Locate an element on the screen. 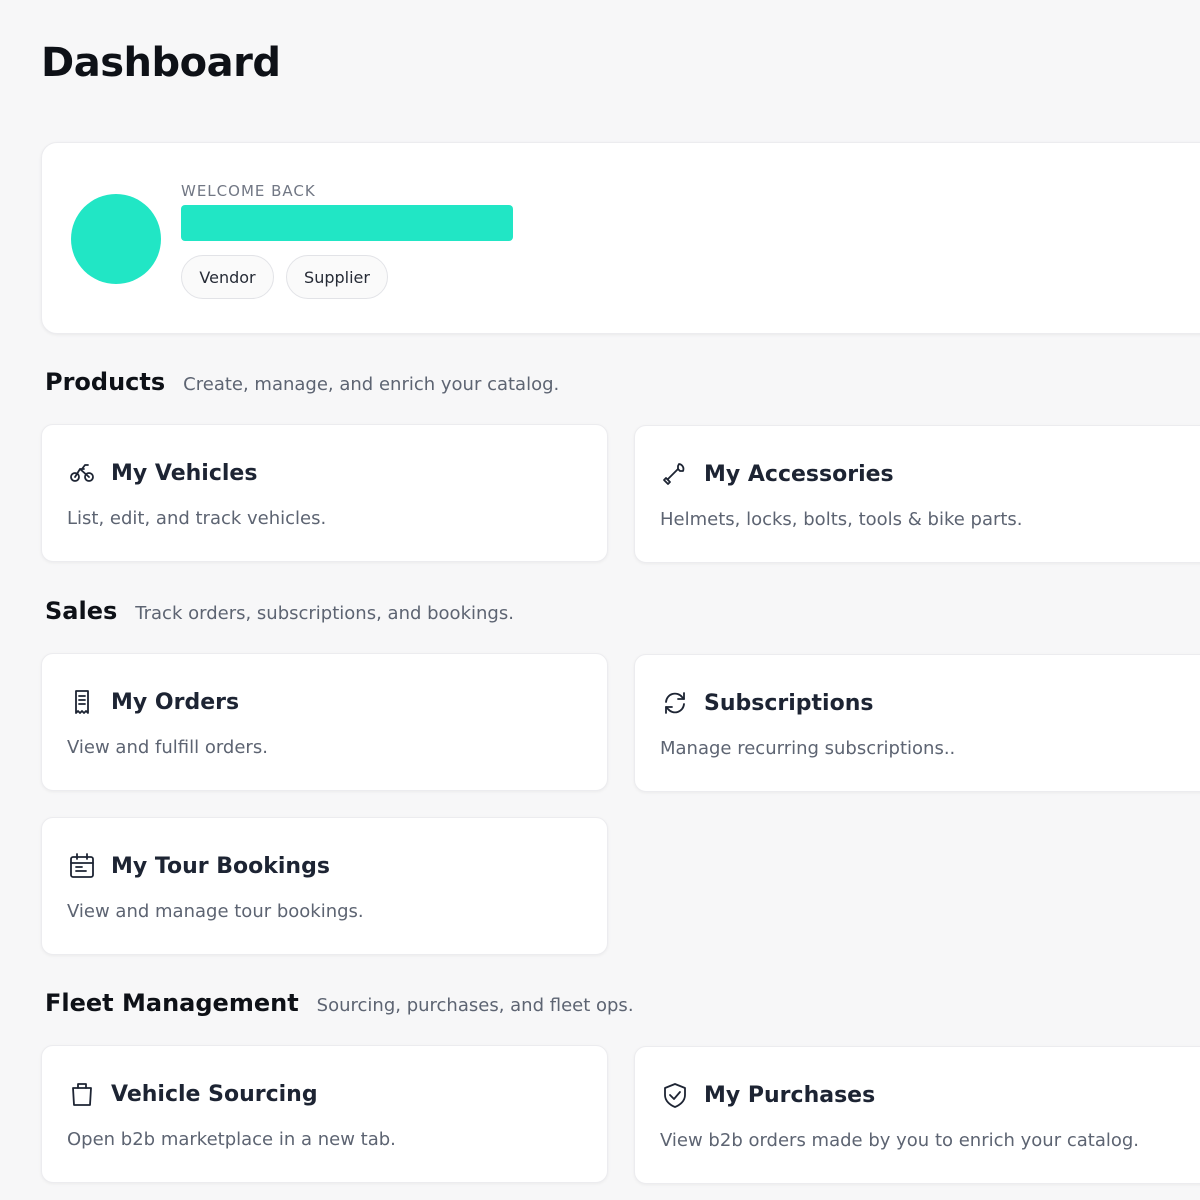 Image resolution: width=1200 pixels, height=1200 pixels. card-title: My Purchases is located at coordinates (790, 1095).